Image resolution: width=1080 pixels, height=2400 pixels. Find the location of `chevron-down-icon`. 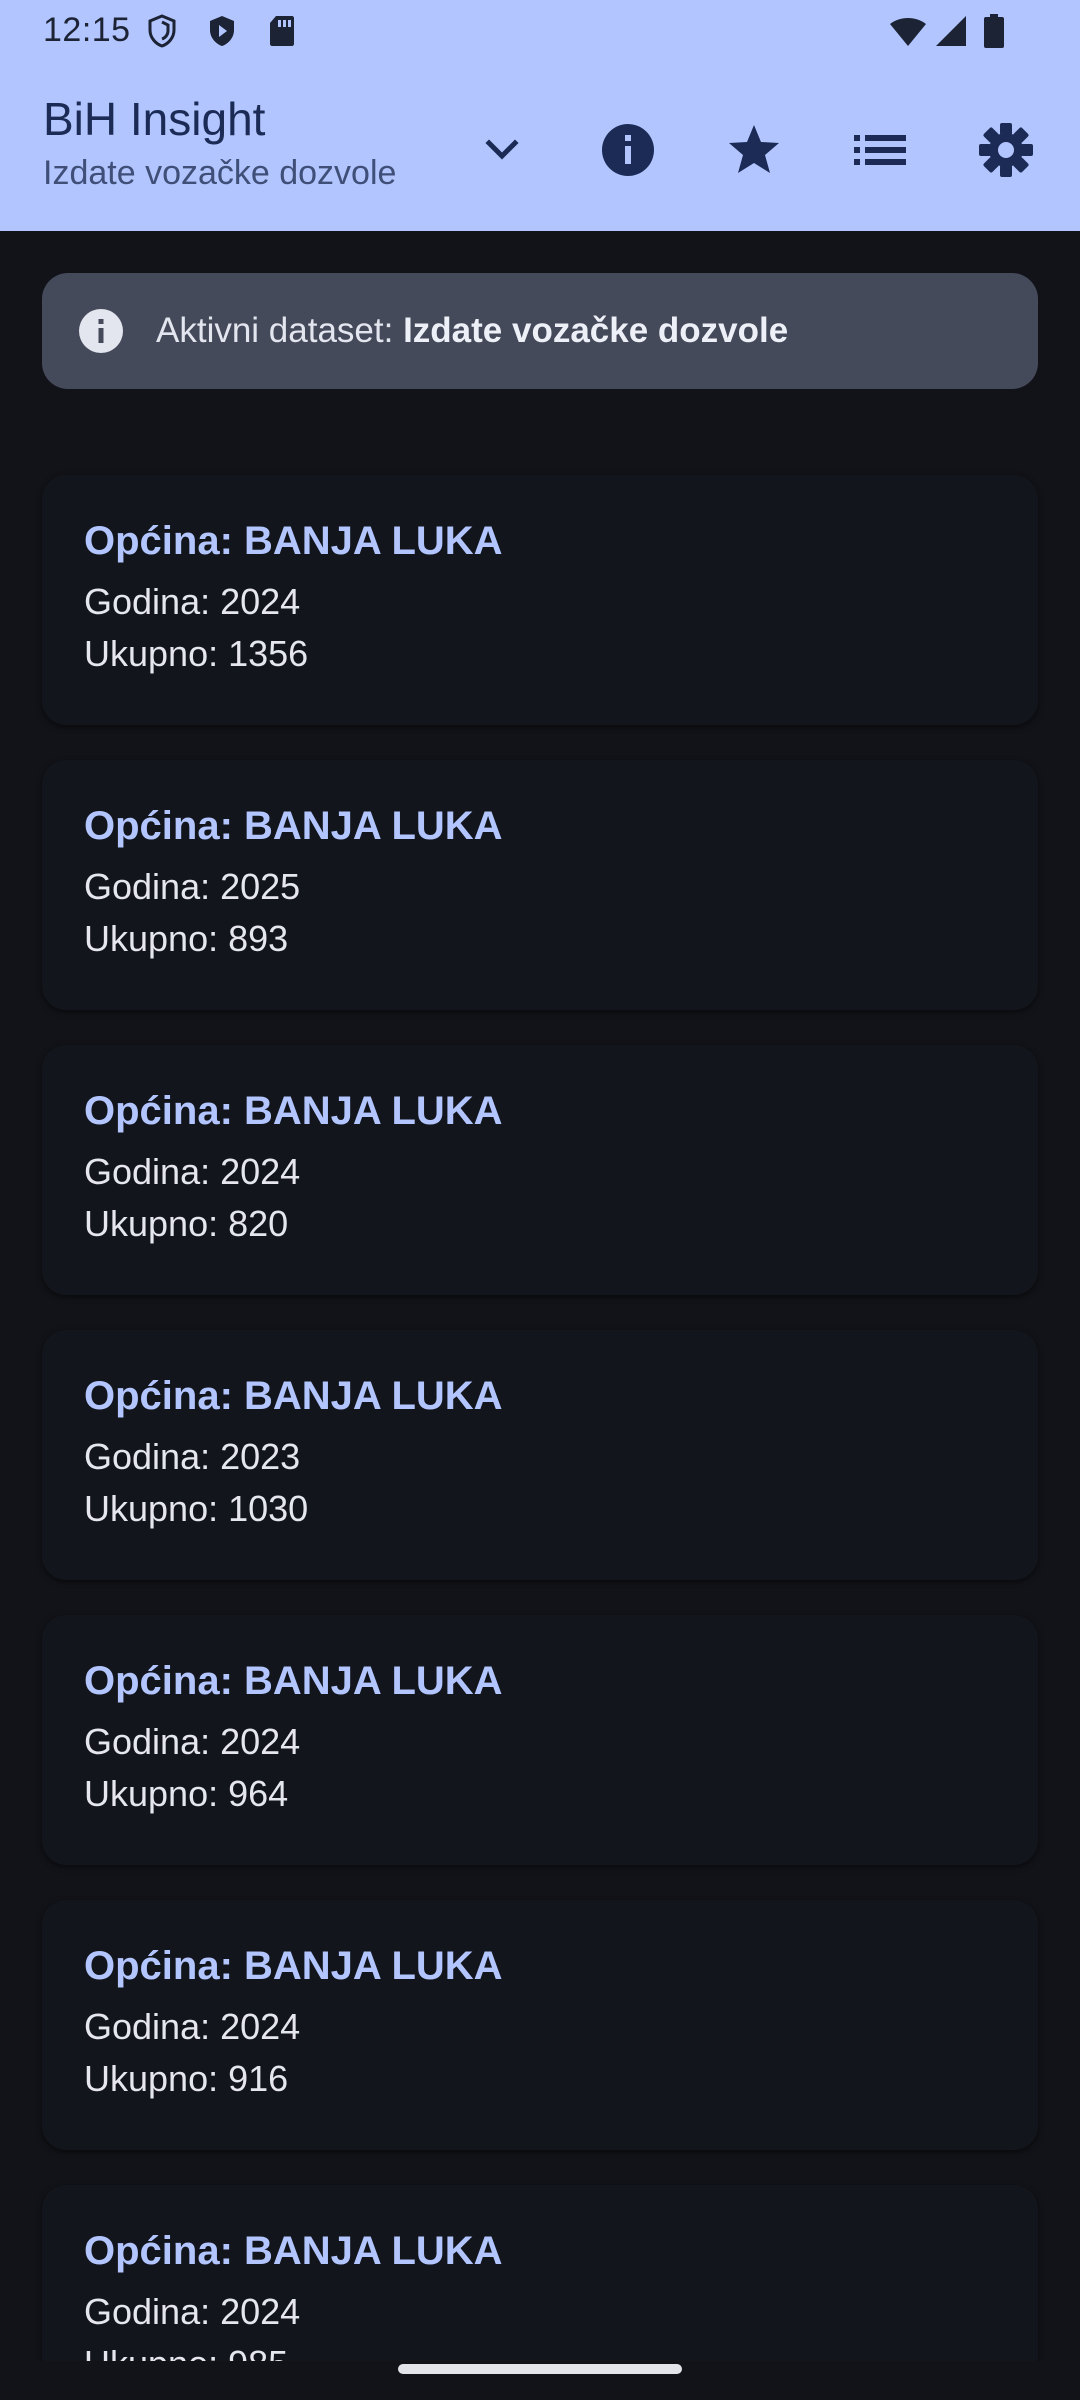

chevron-down-icon is located at coordinates (502, 149).